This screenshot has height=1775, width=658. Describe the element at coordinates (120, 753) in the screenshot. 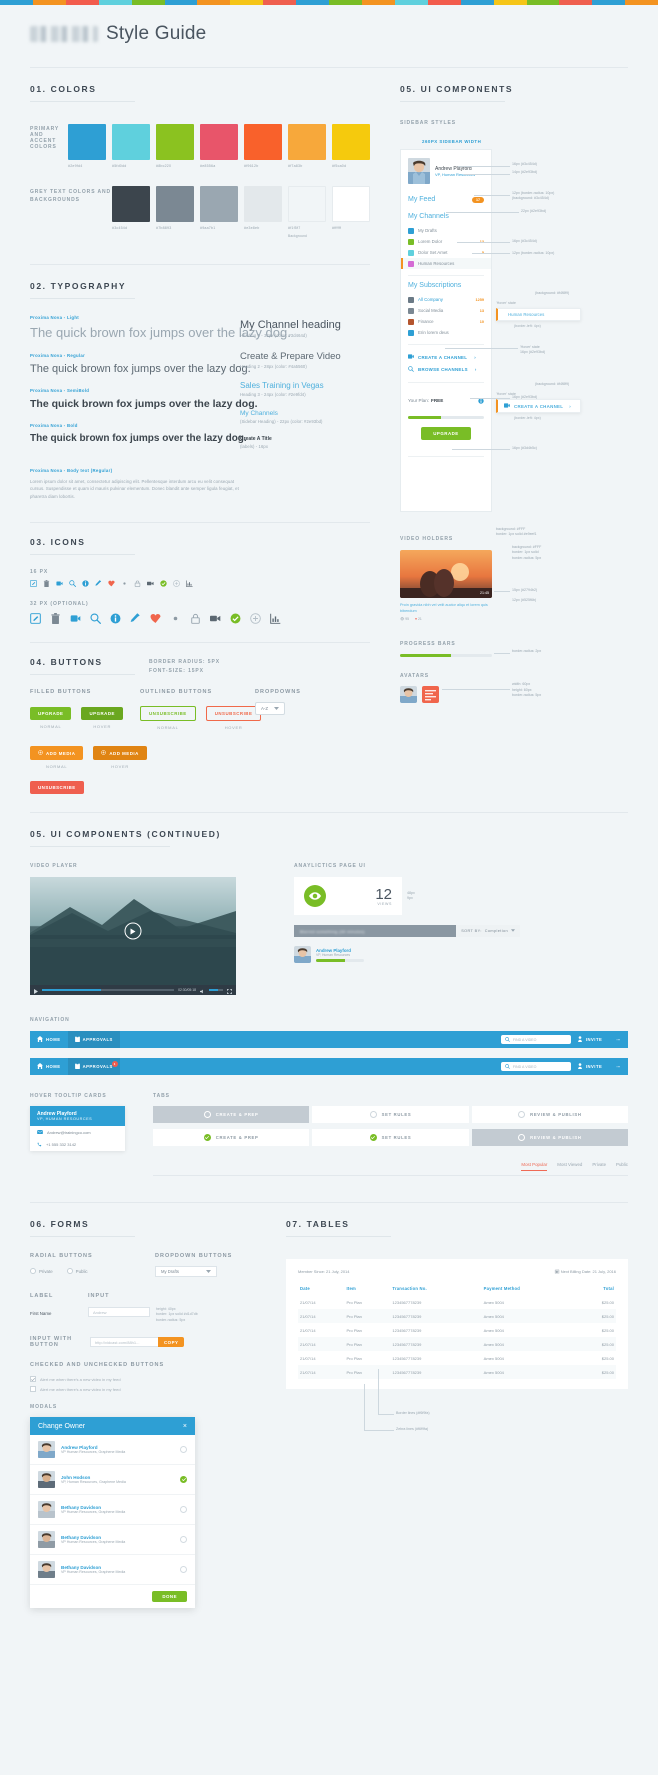

I see `add-media-button-hover: ADD MEDIA` at that location.